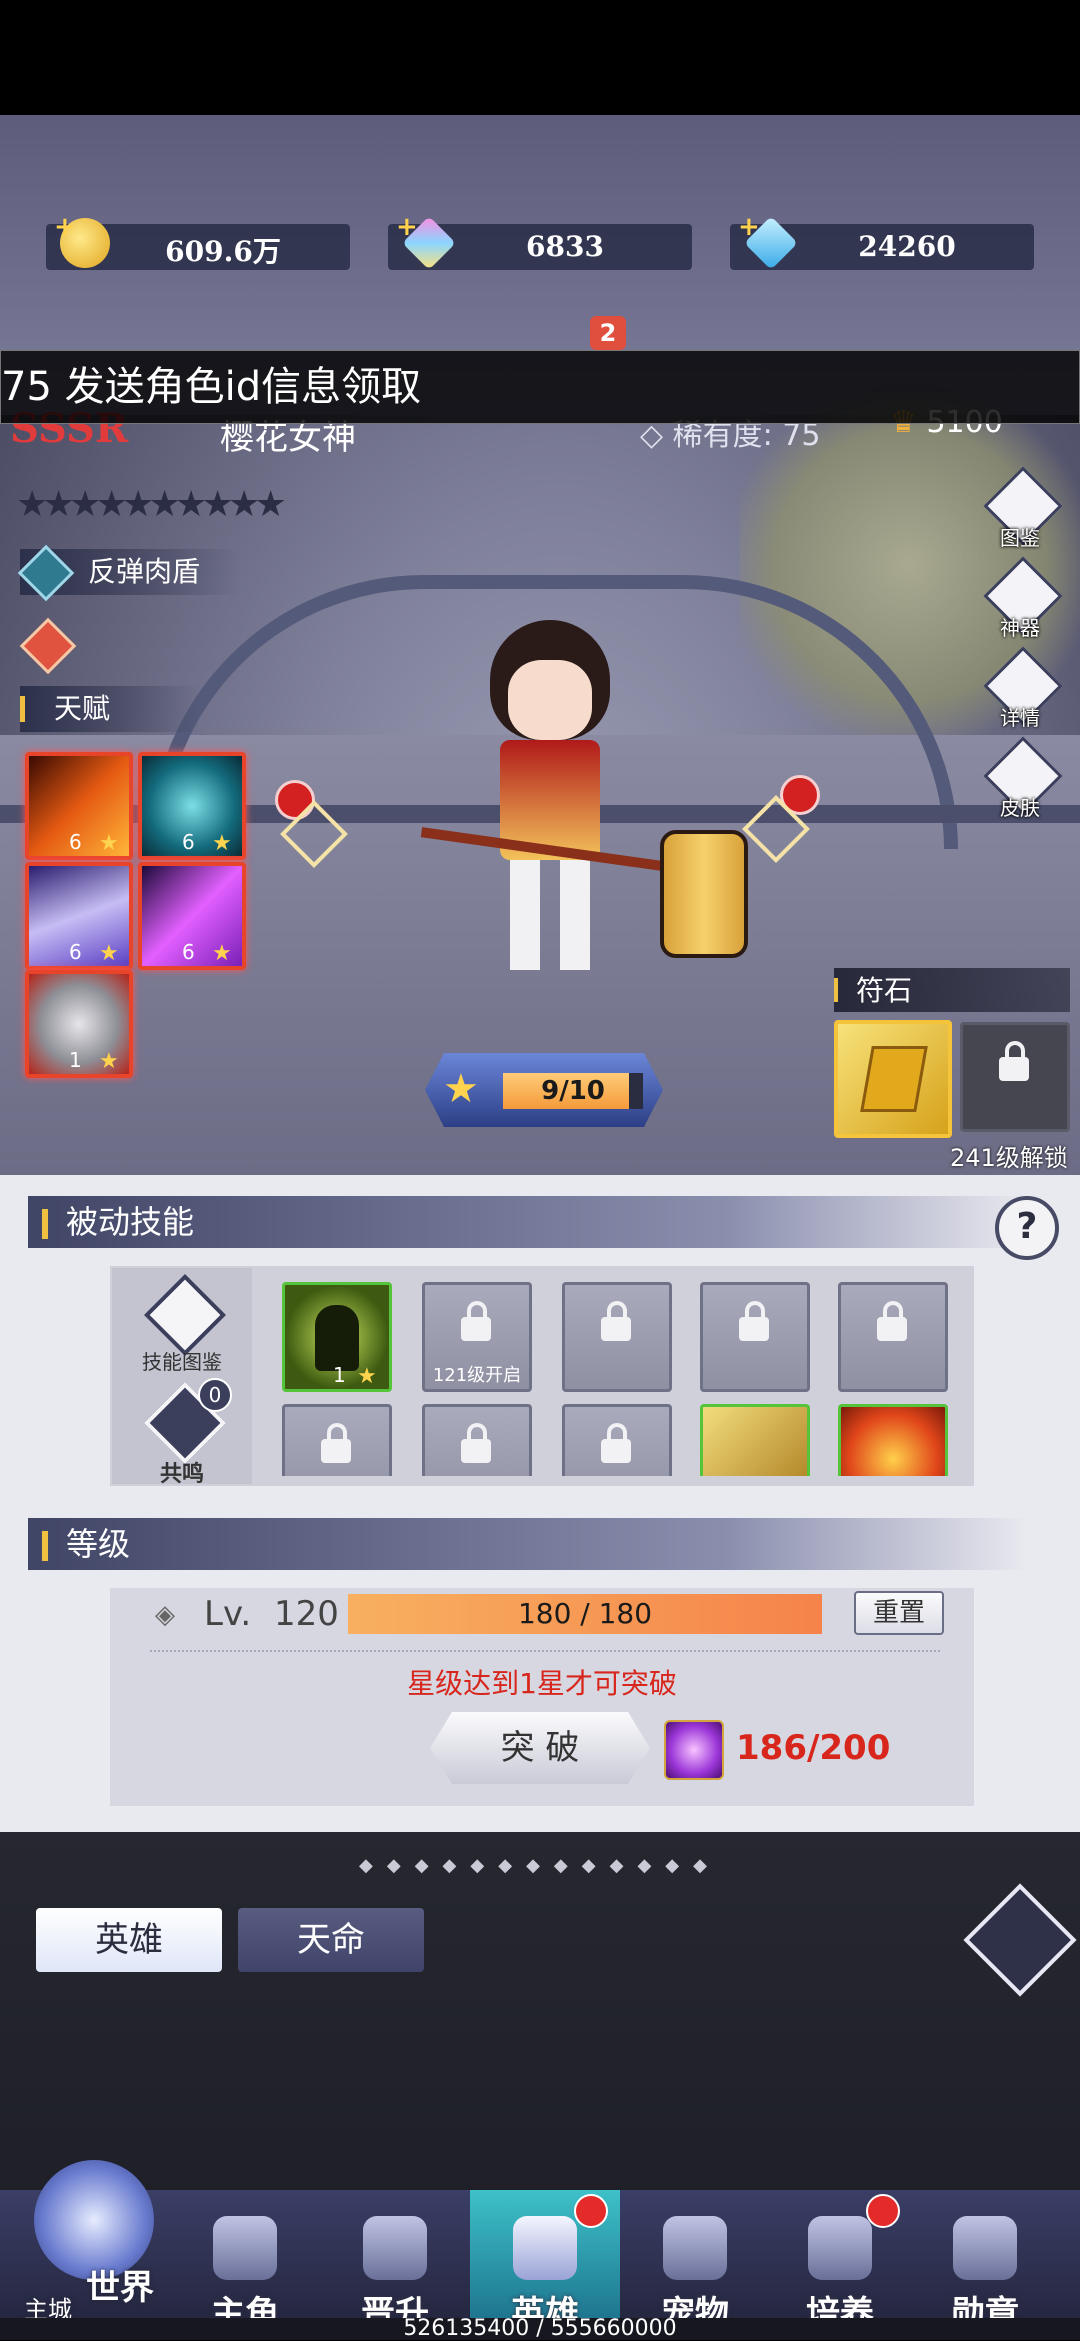 This screenshot has height=2341, width=1080. What do you see at coordinates (182, 1362) in the screenshot?
I see `skill-book-label: 技能图鉴` at bounding box center [182, 1362].